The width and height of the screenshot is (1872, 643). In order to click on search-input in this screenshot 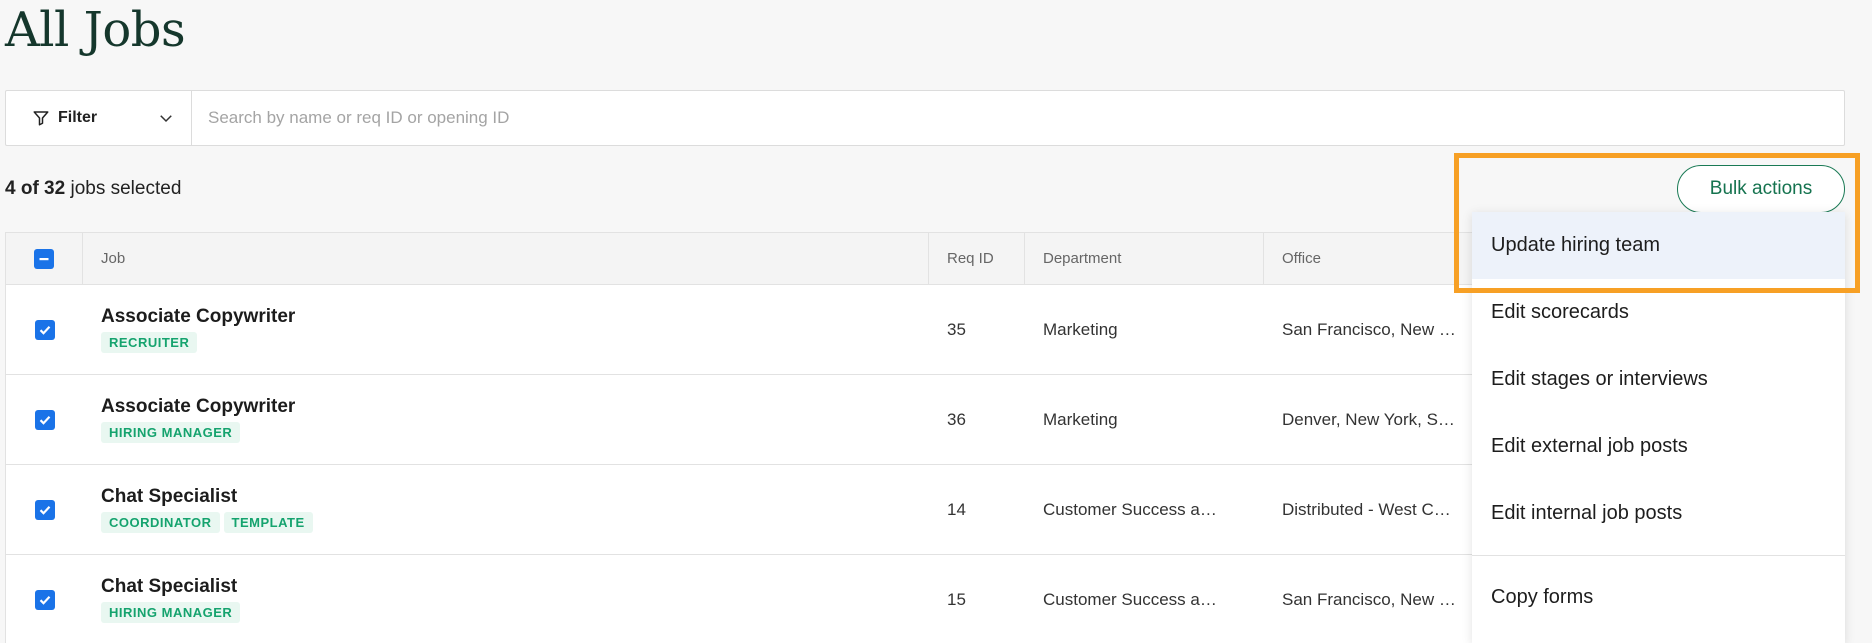, I will do `click(1018, 118)`.